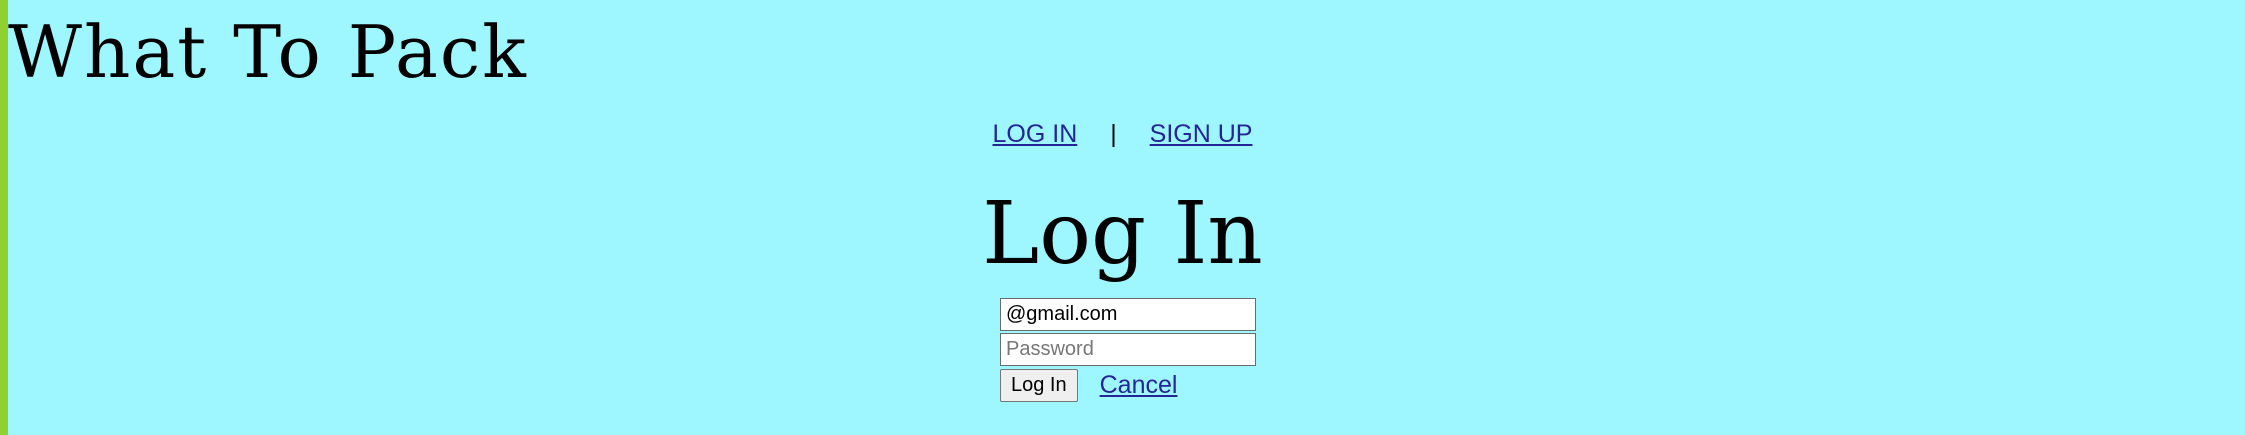  Describe the element at coordinates (1128, 314) in the screenshot. I see `email-field` at that location.